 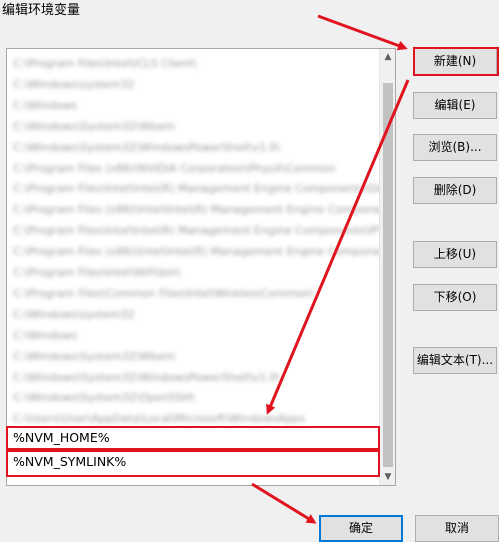 I want to click on move-up-button: 上移(U), so click(x=455, y=254).